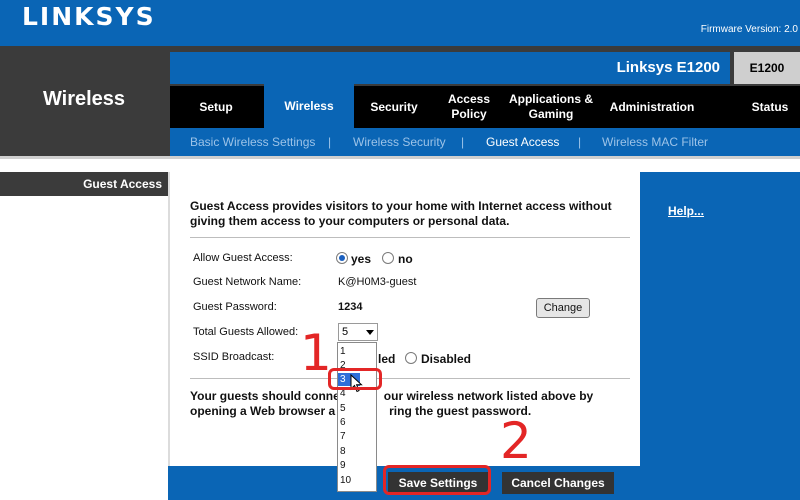 This screenshot has height=500, width=800. What do you see at coordinates (247, 282) in the screenshot?
I see `guest-network-name-label: Guest Network Name:` at bounding box center [247, 282].